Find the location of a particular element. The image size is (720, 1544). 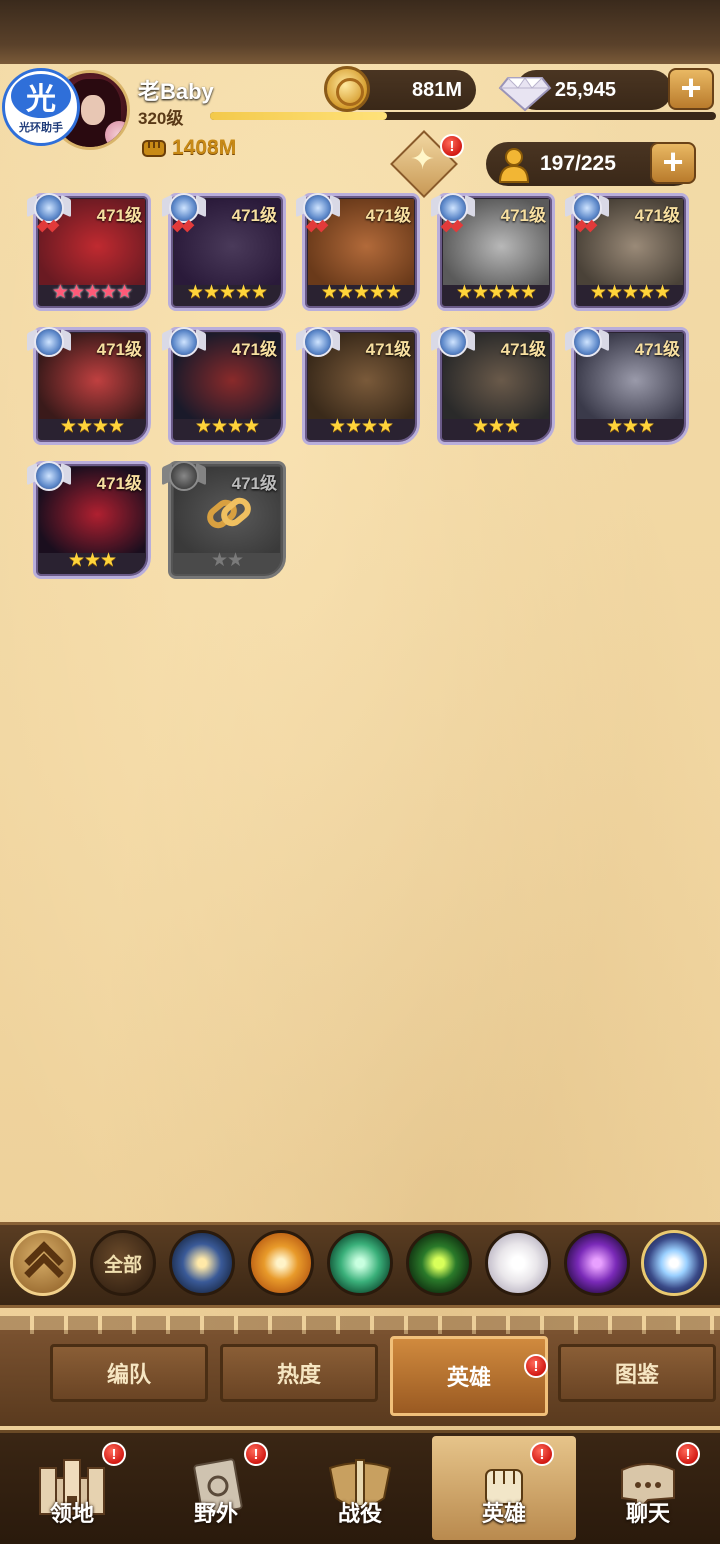

mauler-icon is located at coordinates (281, 1263).